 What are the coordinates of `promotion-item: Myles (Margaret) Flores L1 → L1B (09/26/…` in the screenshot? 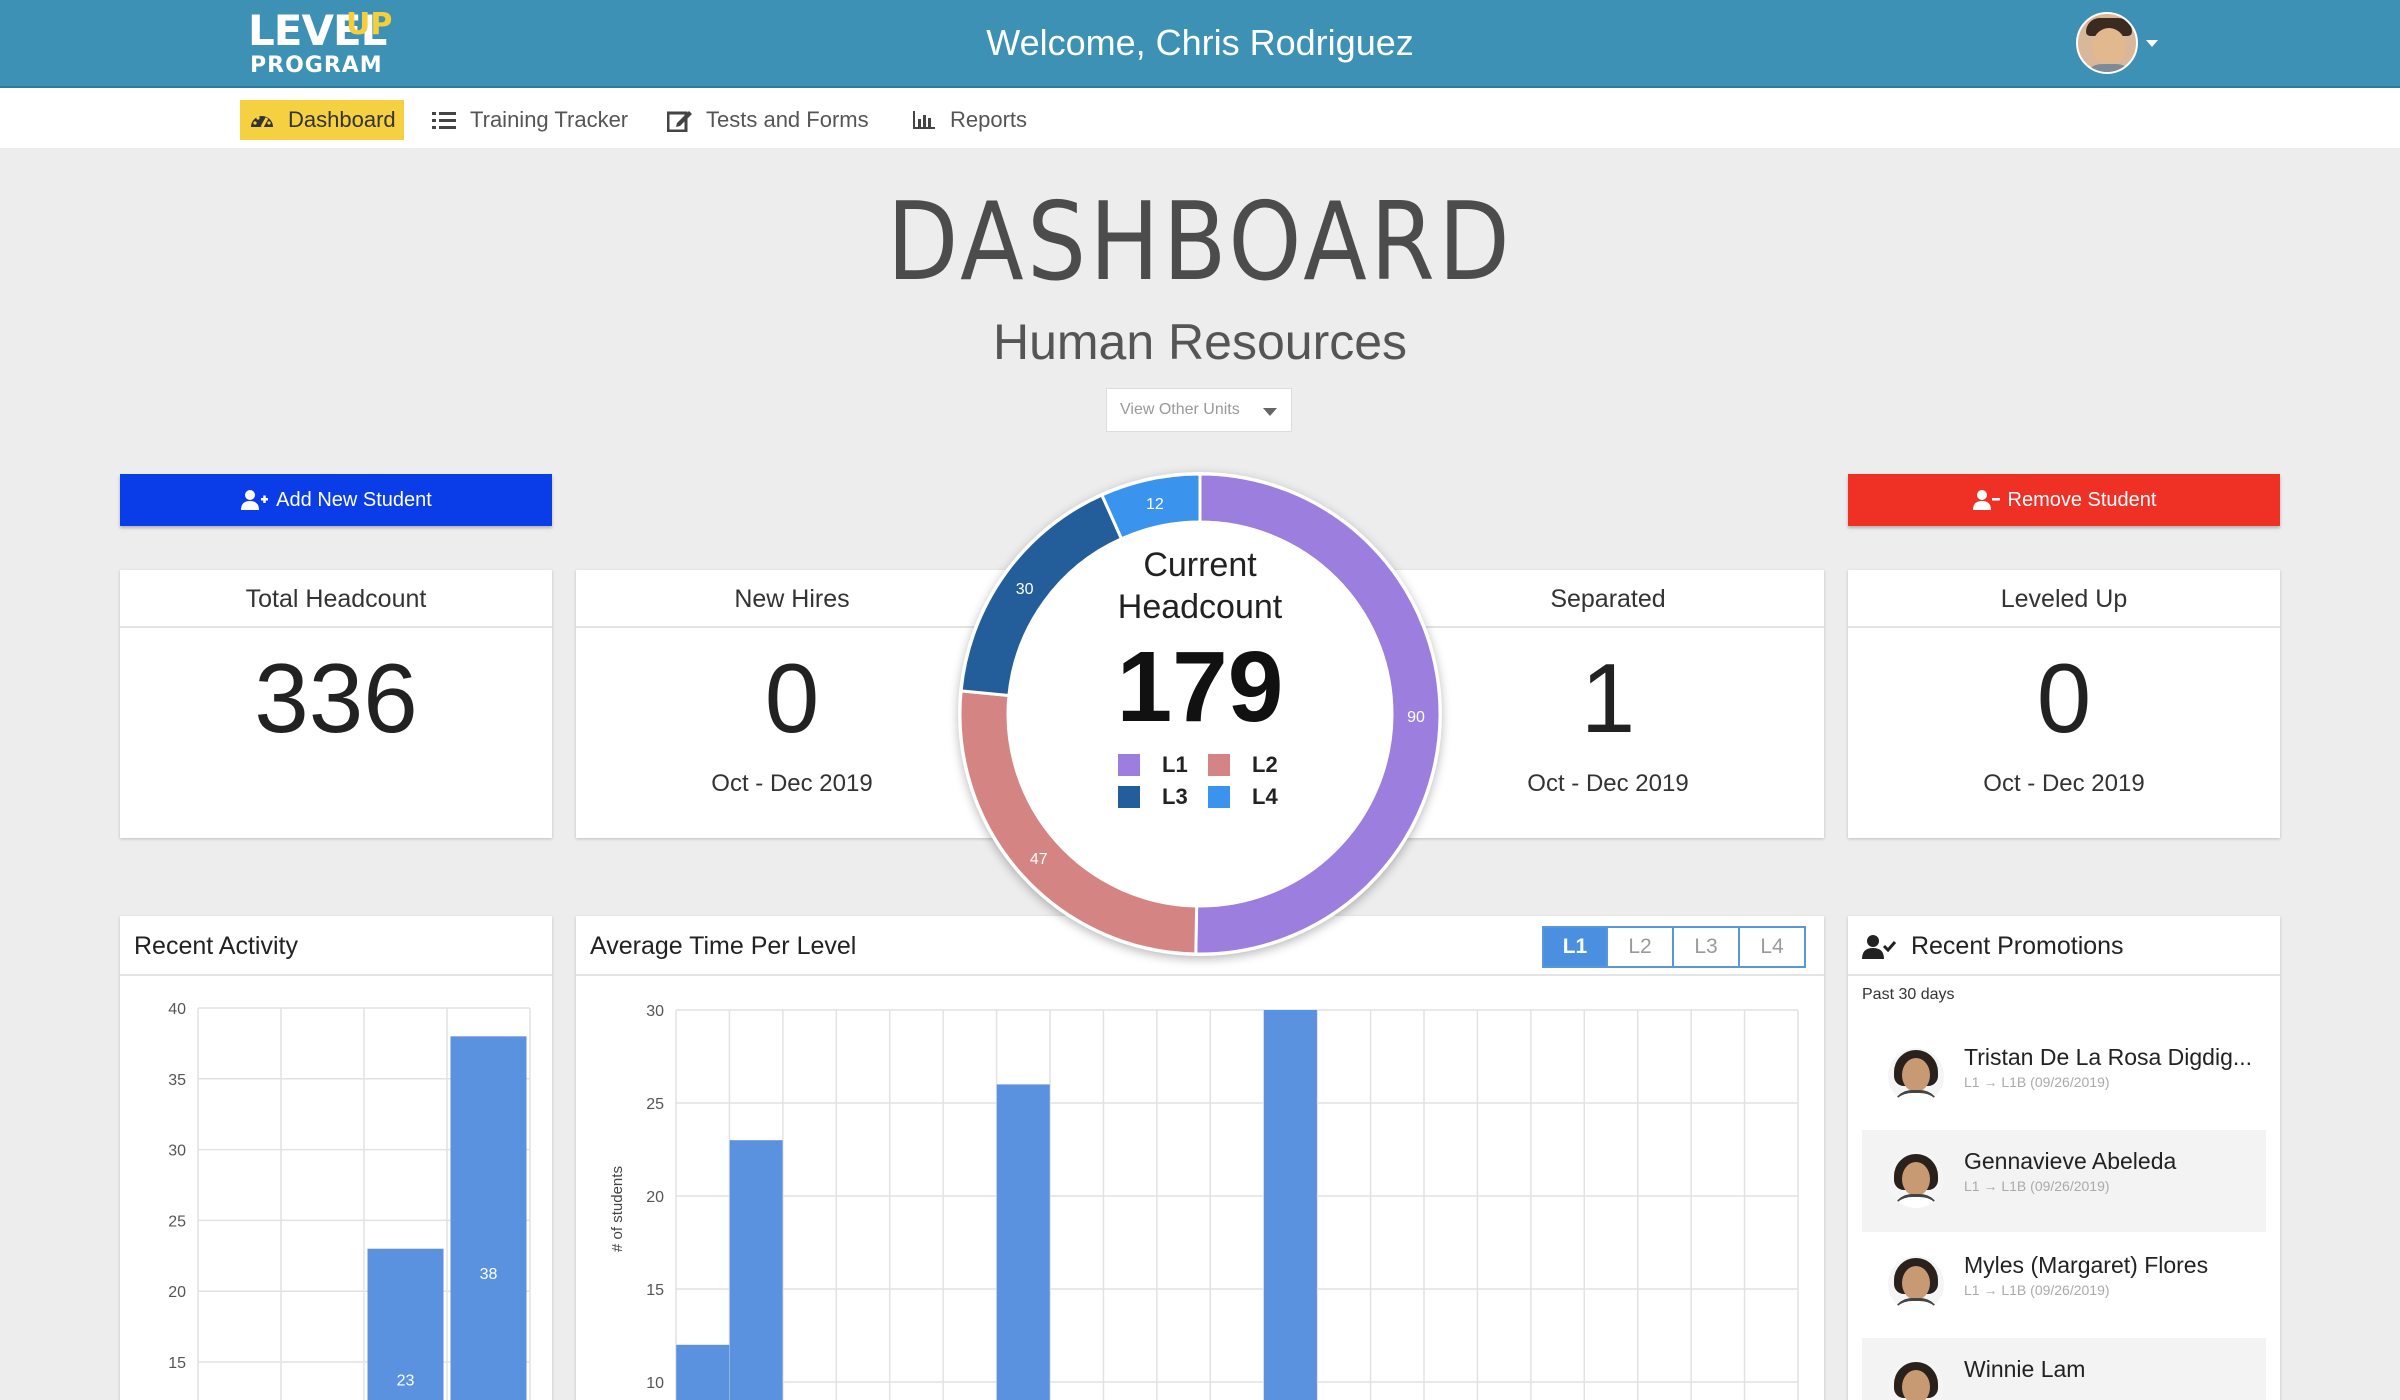 It's located at (2064, 1285).